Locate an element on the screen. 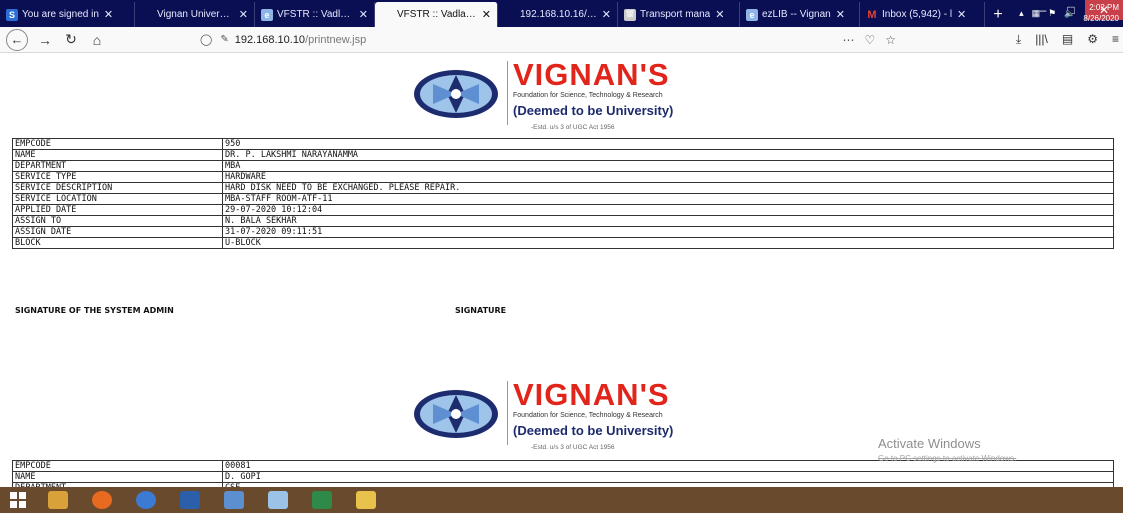 The image size is (1123, 513). forward-button: → is located at coordinates (45, 40).